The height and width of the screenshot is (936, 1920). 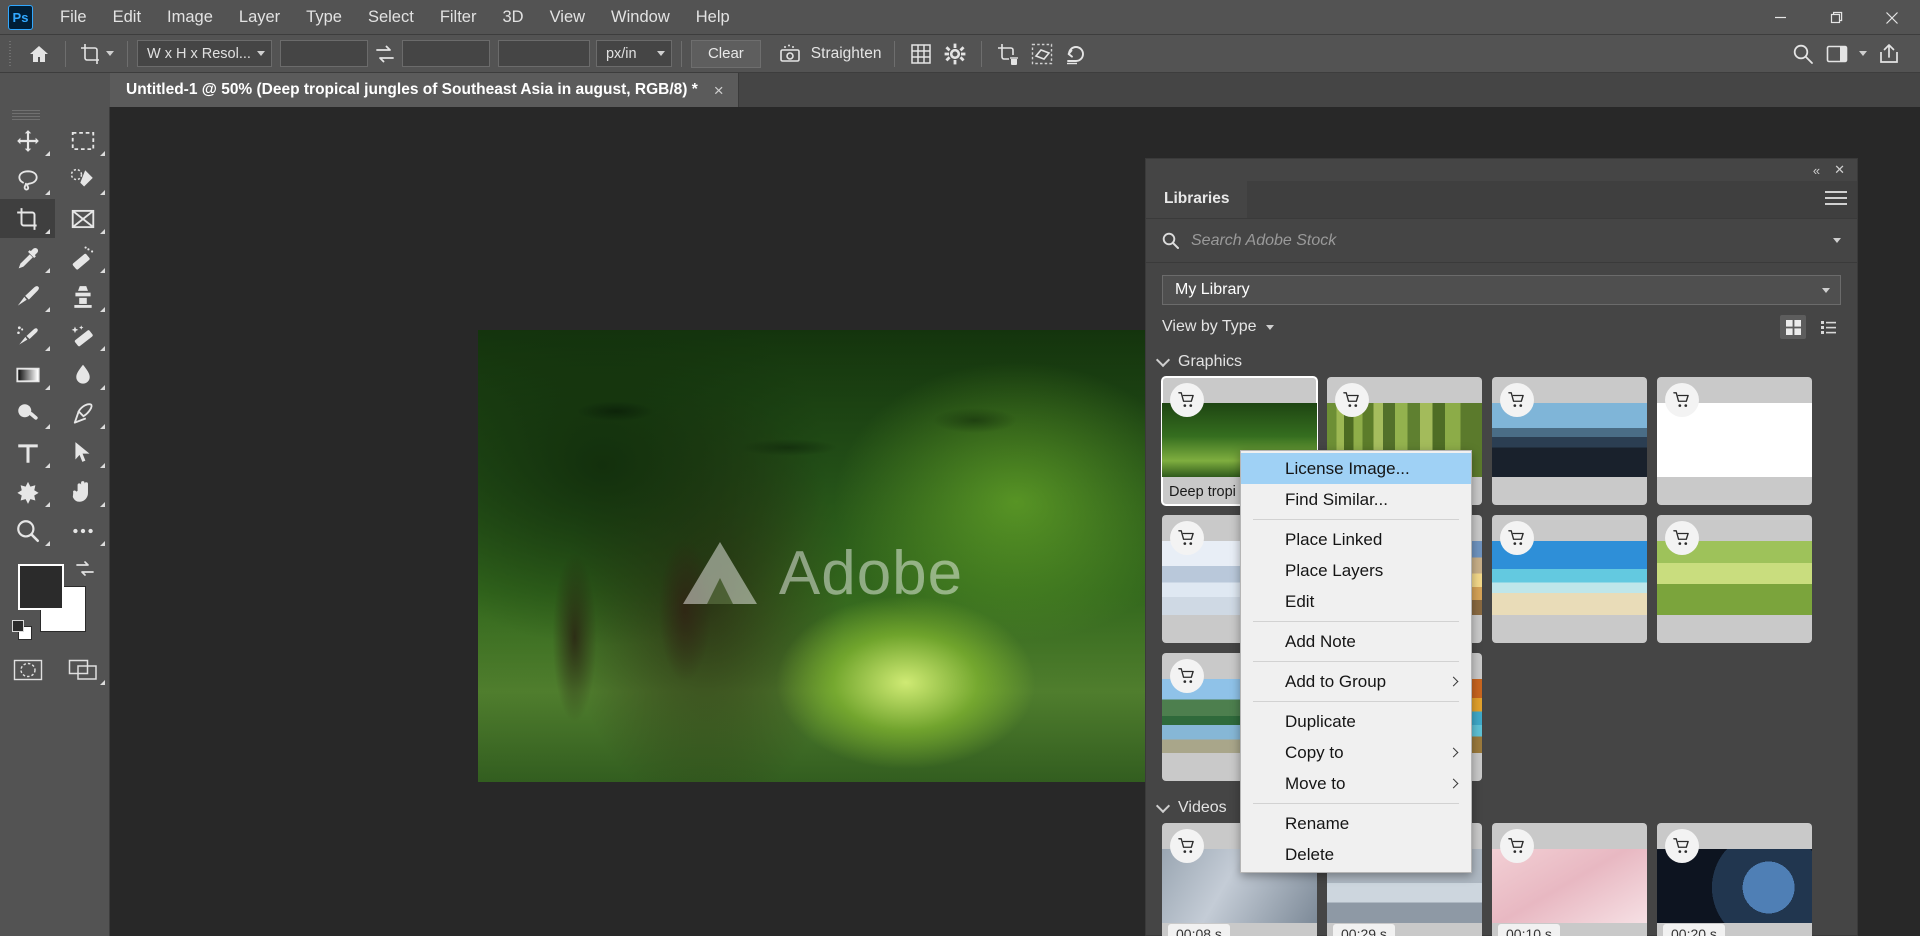 What do you see at coordinates (39, 54) in the screenshot?
I see `home-icon` at bounding box center [39, 54].